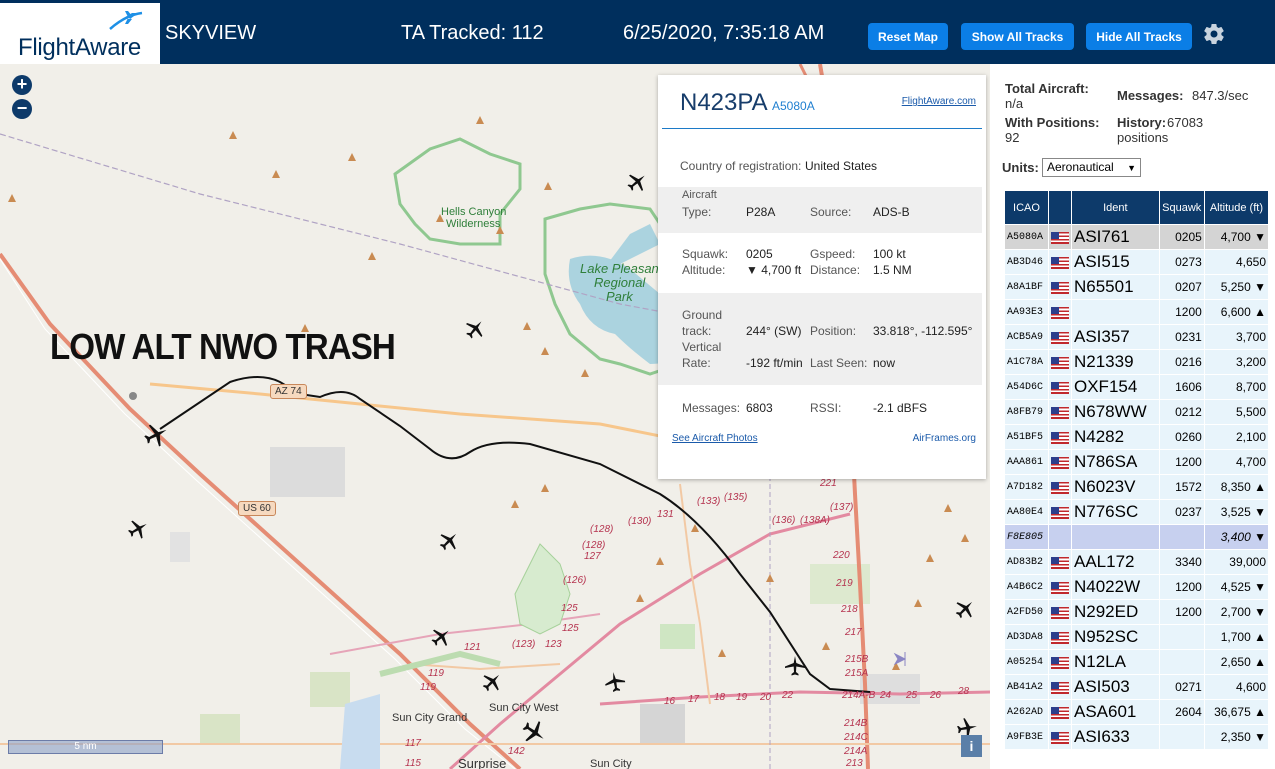 The height and width of the screenshot is (769, 1275). What do you see at coordinates (1181, 237) in the screenshot?
I see `squawk-cell: 0205` at bounding box center [1181, 237].